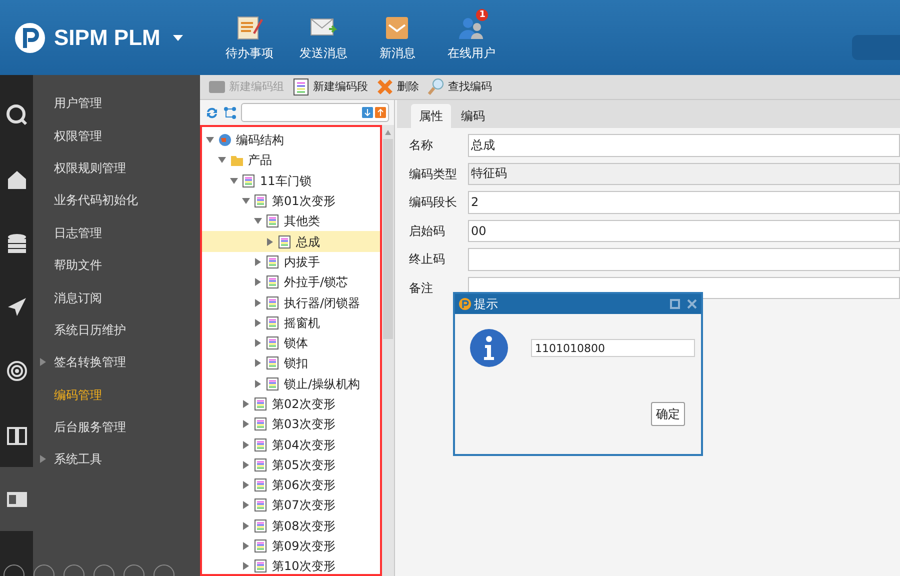 This screenshot has width=900, height=576. Describe the element at coordinates (17, 179) in the screenshot. I see `home-icon` at that location.